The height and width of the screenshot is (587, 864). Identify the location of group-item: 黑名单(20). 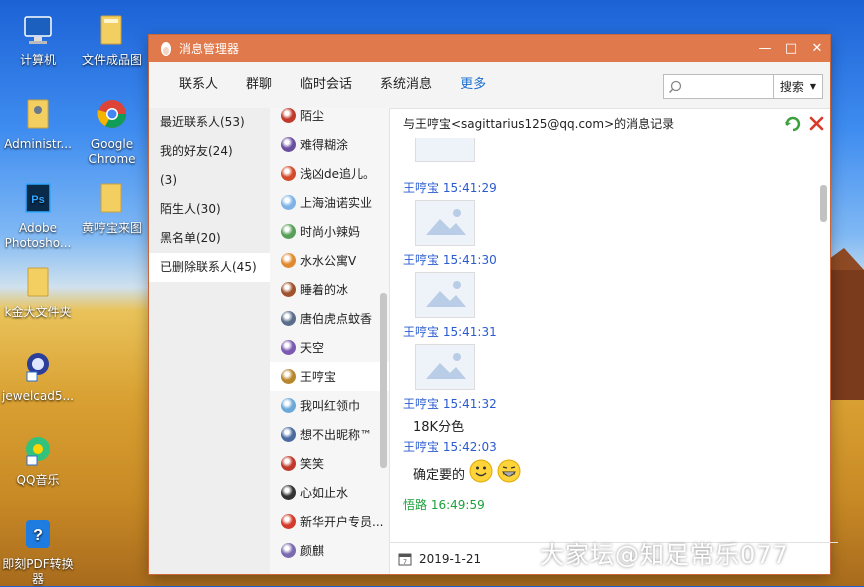
(209, 238).